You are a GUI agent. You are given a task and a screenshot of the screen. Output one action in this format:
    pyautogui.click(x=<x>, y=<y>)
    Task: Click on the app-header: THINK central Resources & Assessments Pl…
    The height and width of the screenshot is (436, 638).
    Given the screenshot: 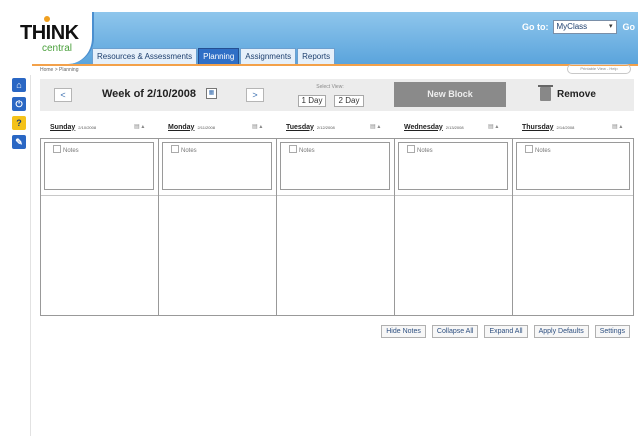 What is the action you would take?
    pyautogui.click(x=325, y=38)
    